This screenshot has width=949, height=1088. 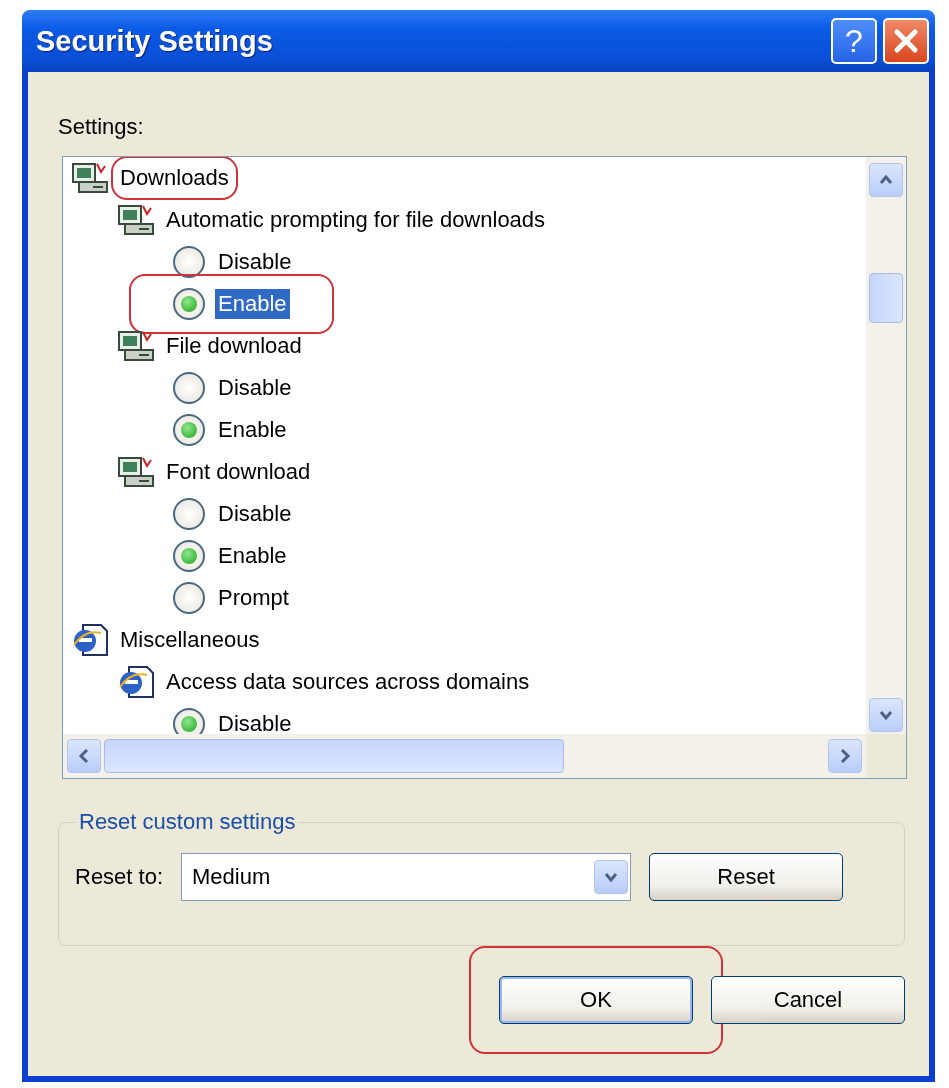 I want to click on horizontal-scrollbar, so click(x=464, y=756).